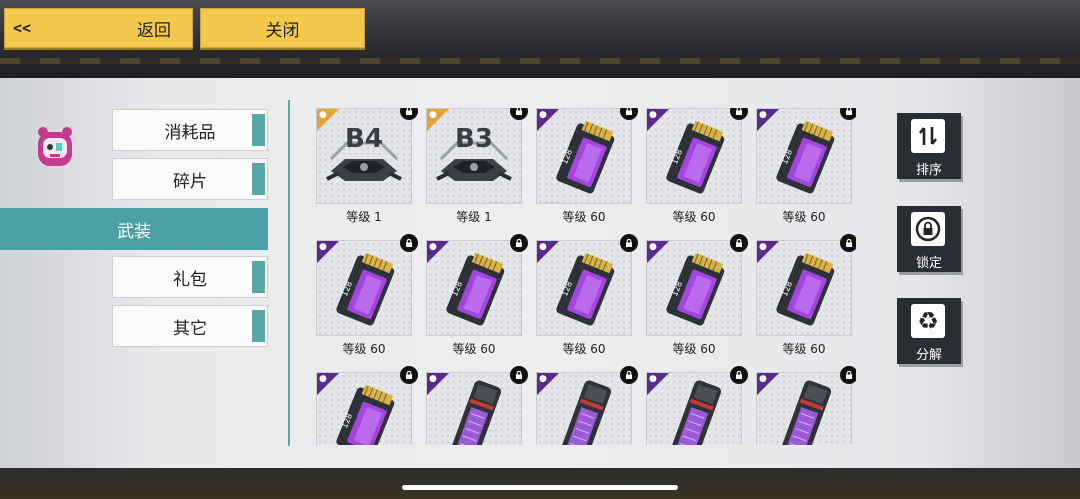 This screenshot has width=1080, height=499. I want to click on sort-button: 排序, so click(929, 146).